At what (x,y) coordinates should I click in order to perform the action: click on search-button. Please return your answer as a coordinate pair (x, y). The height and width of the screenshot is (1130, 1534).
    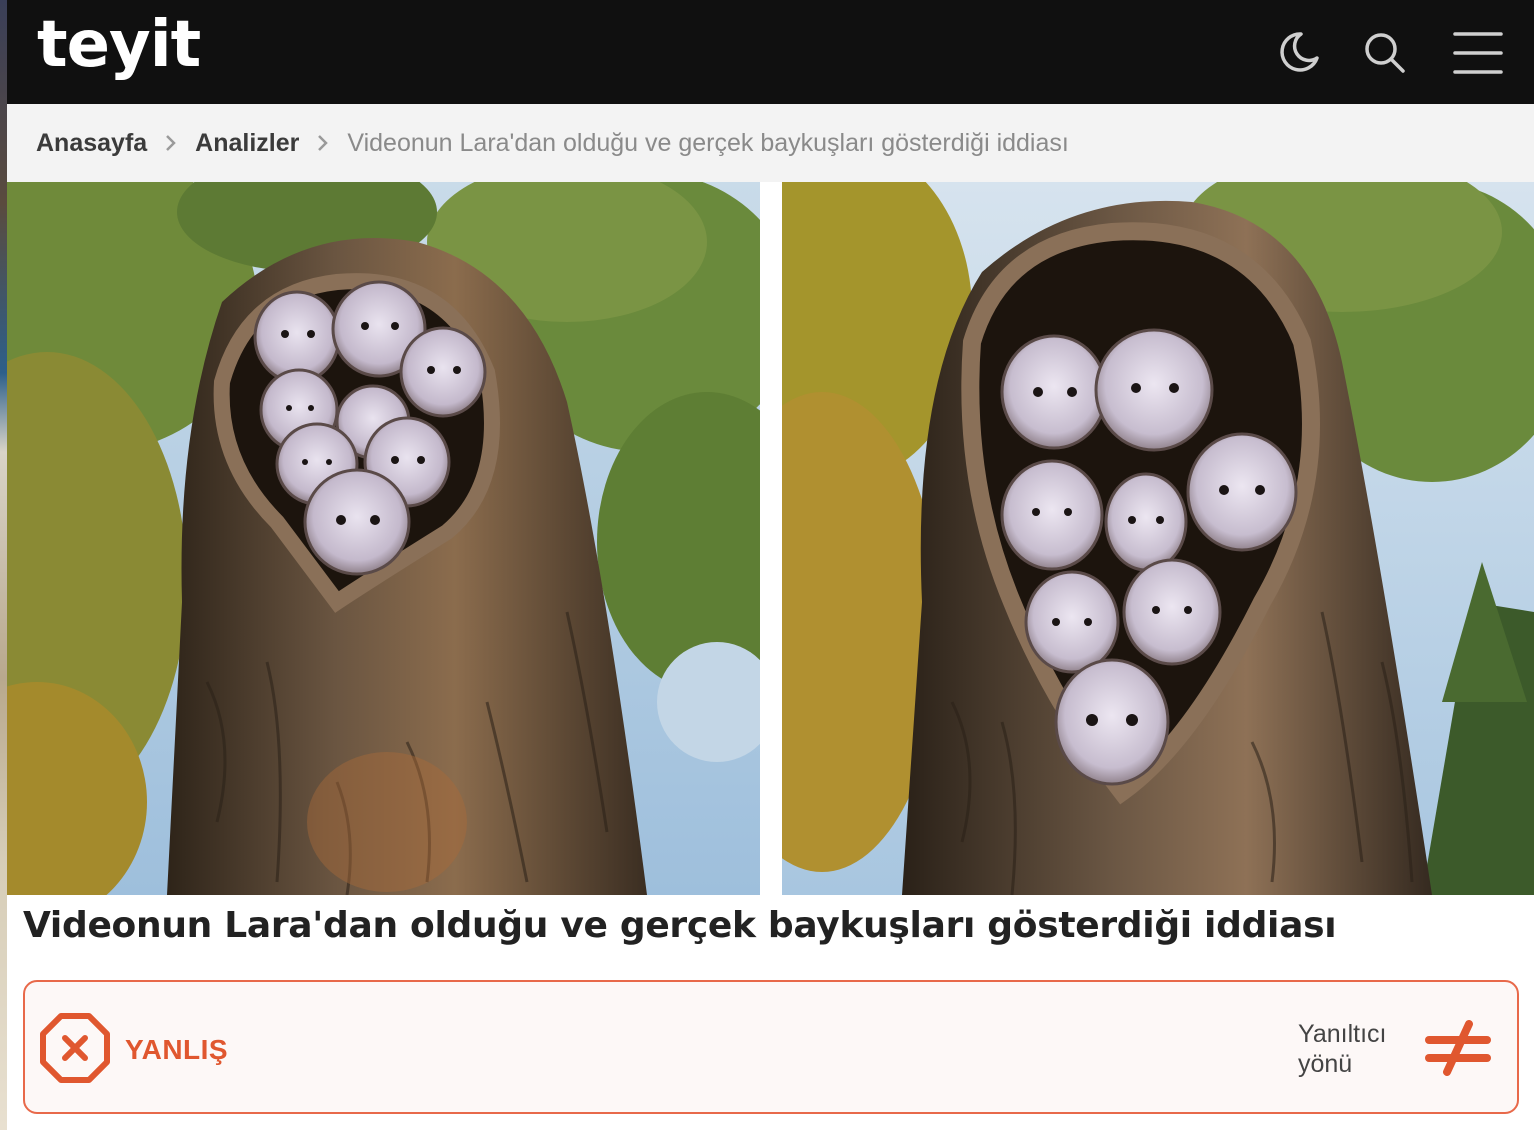
    Looking at the image, I should click on (1384, 52).